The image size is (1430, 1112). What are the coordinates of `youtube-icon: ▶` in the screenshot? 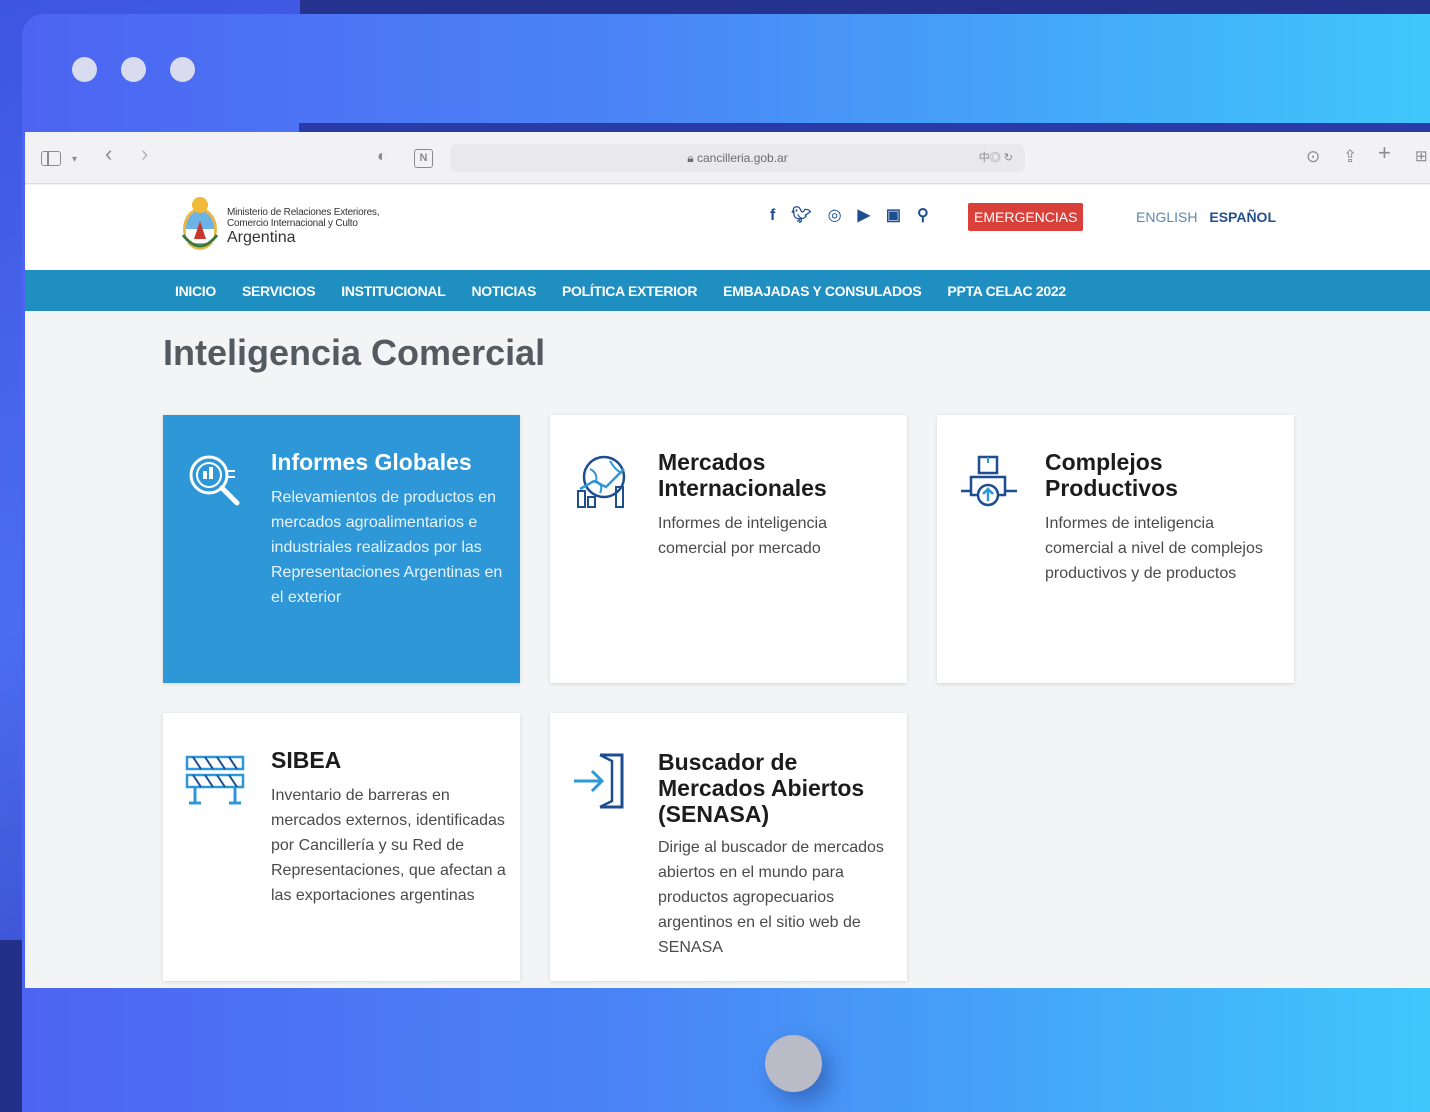 It's located at (864, 216).